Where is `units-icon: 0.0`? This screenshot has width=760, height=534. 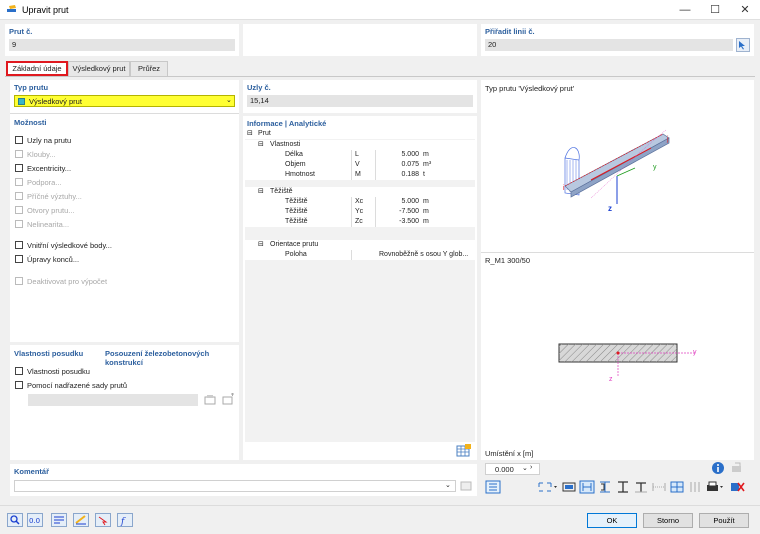 units-icon: 0.0 is located at coordinates (35, 520).